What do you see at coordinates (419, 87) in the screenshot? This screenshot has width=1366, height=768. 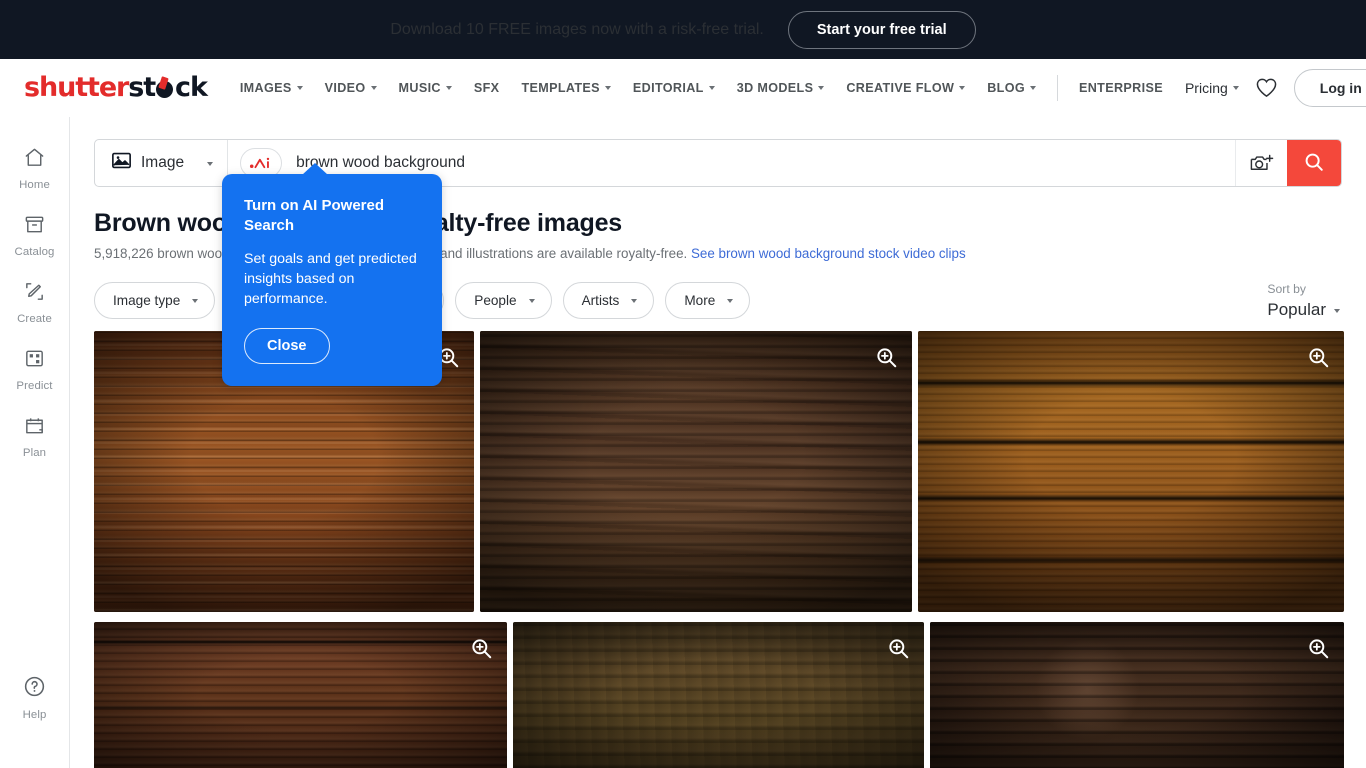 I see `nav-label: MUSIC` at bounding box center [419, 87].